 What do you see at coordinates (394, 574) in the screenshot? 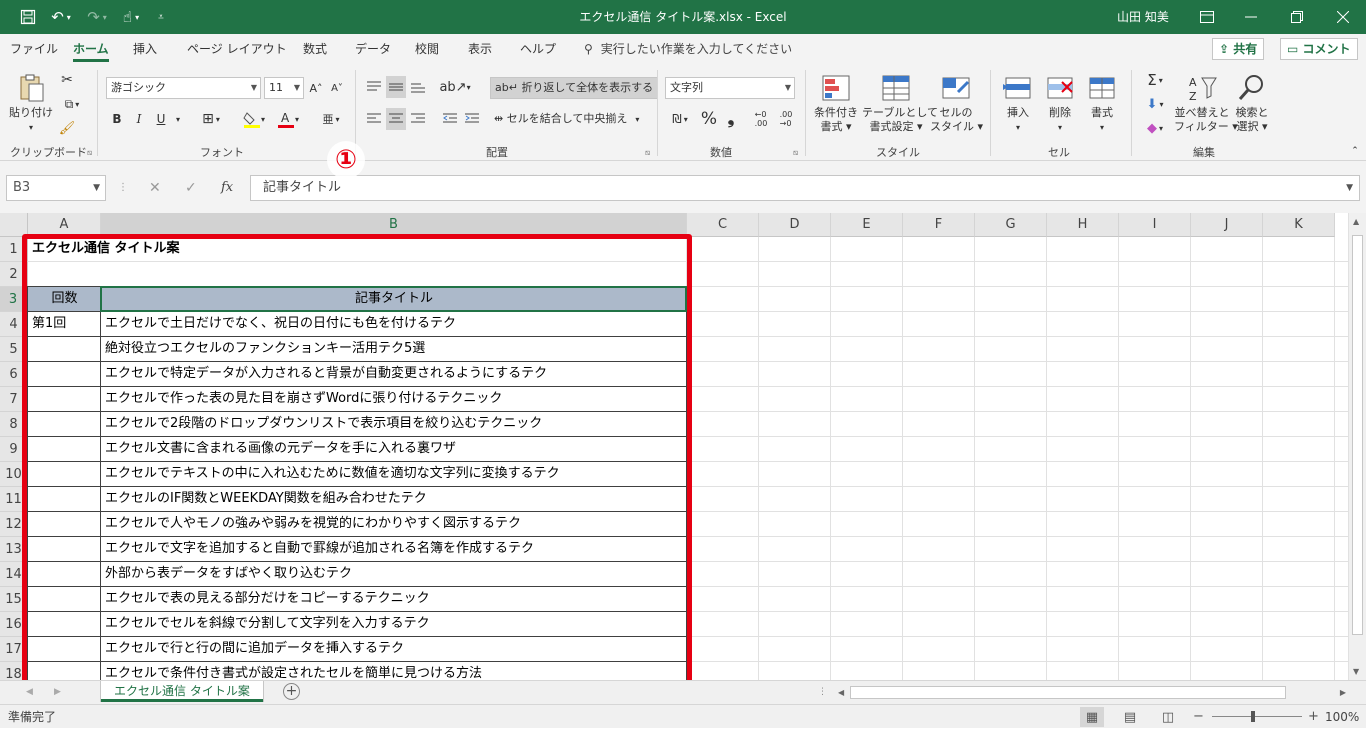
I see `cell-b14: 外部から表データをすばやく取り込むテク` at bounding box center [394, 574].